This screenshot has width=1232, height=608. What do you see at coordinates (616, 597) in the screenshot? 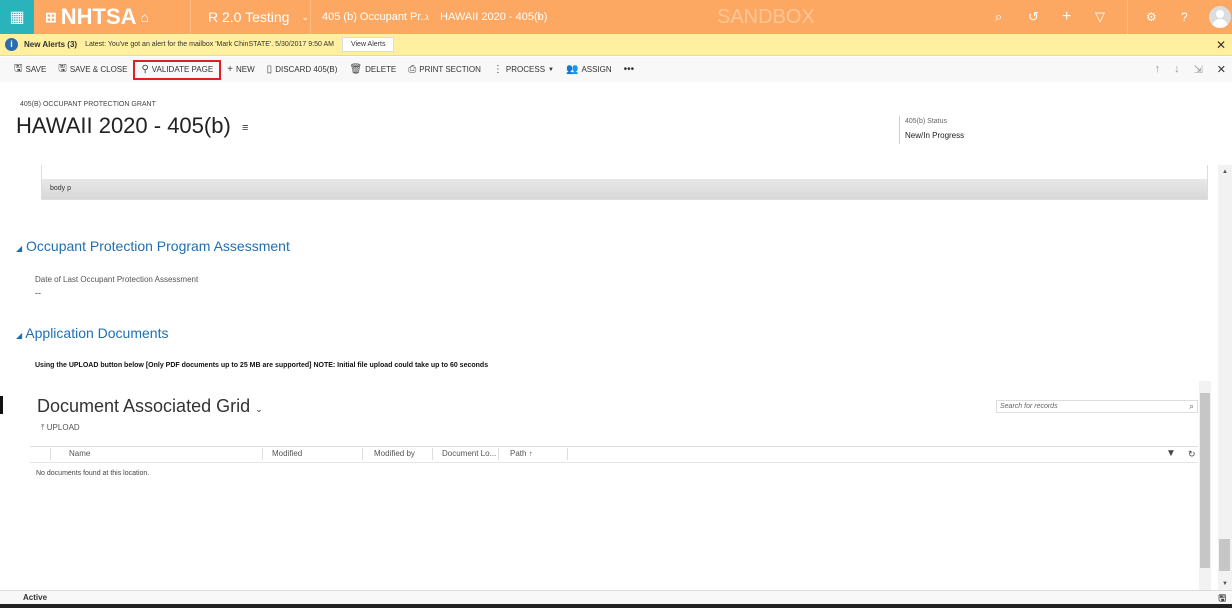
I see `status-bar: Active 🖫` at bounding box center [616, 597].